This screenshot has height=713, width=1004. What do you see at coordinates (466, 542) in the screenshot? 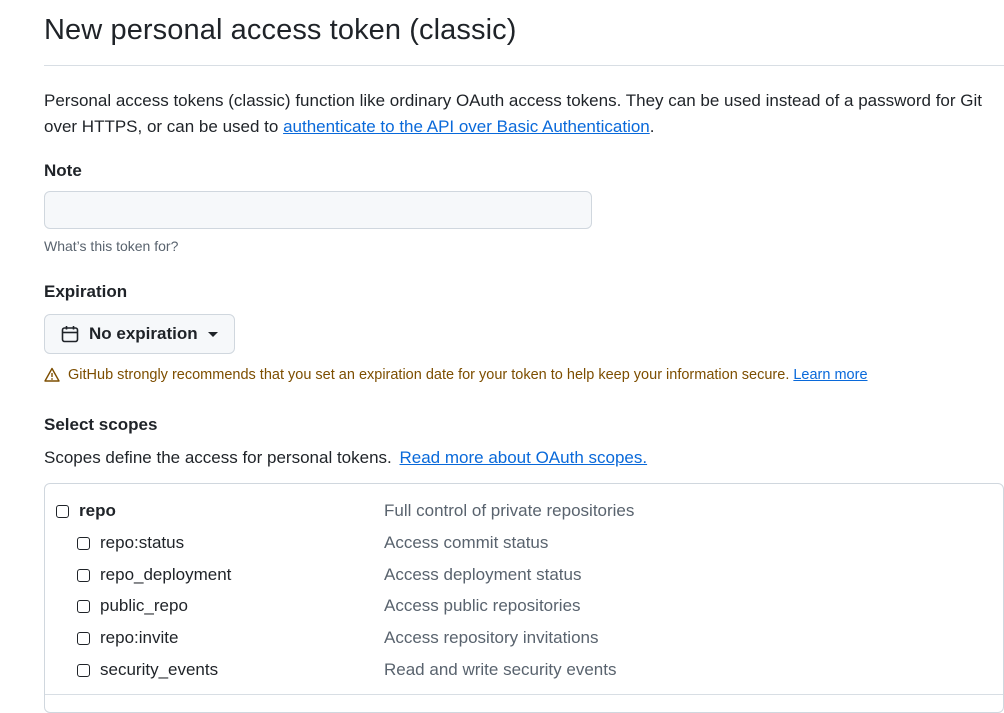
I see `scope-description: Access commit status` at bounding box center [466, 542].